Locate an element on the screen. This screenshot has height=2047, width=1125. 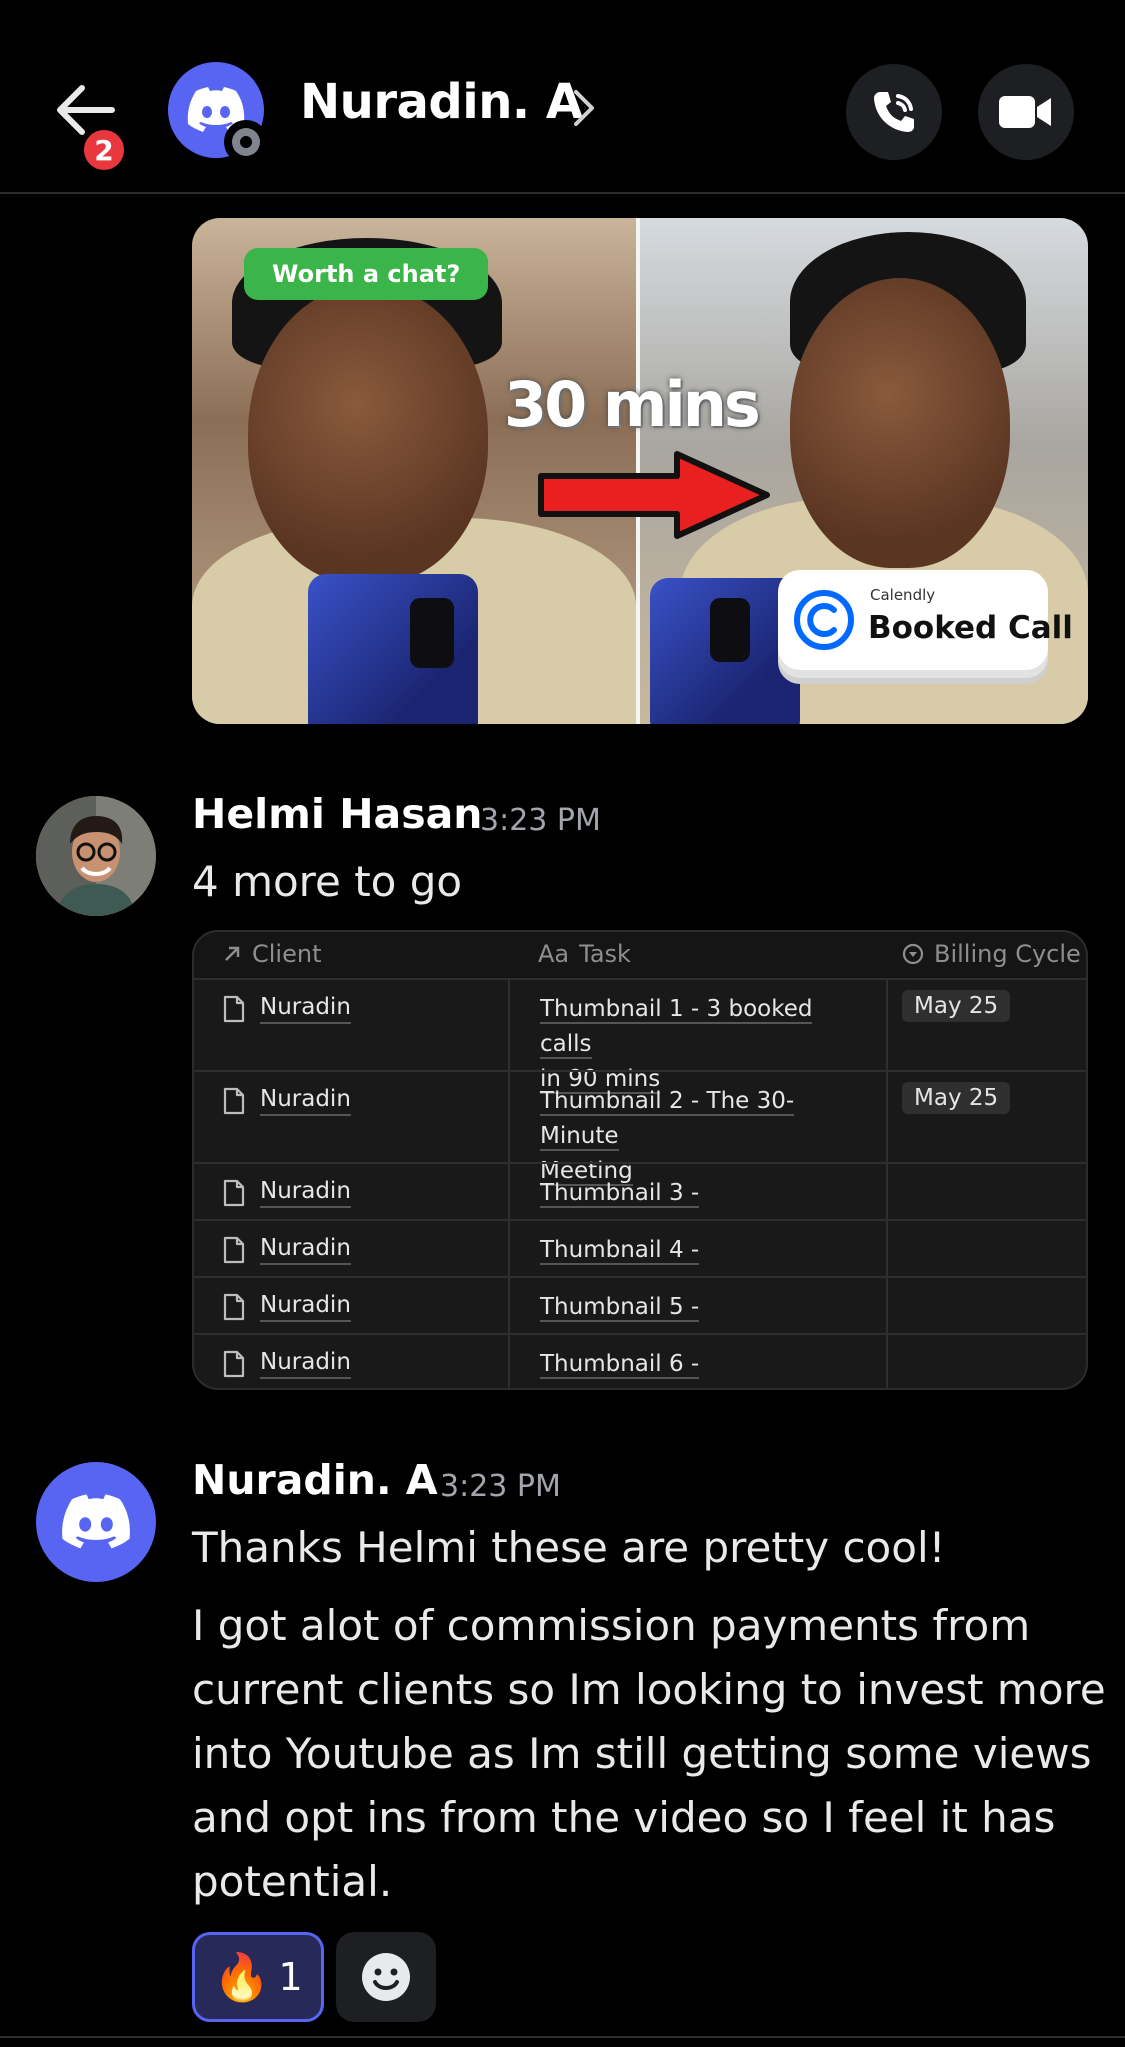
task-cell: Thumbnail 4 - is located at coordinates (620, 1251).